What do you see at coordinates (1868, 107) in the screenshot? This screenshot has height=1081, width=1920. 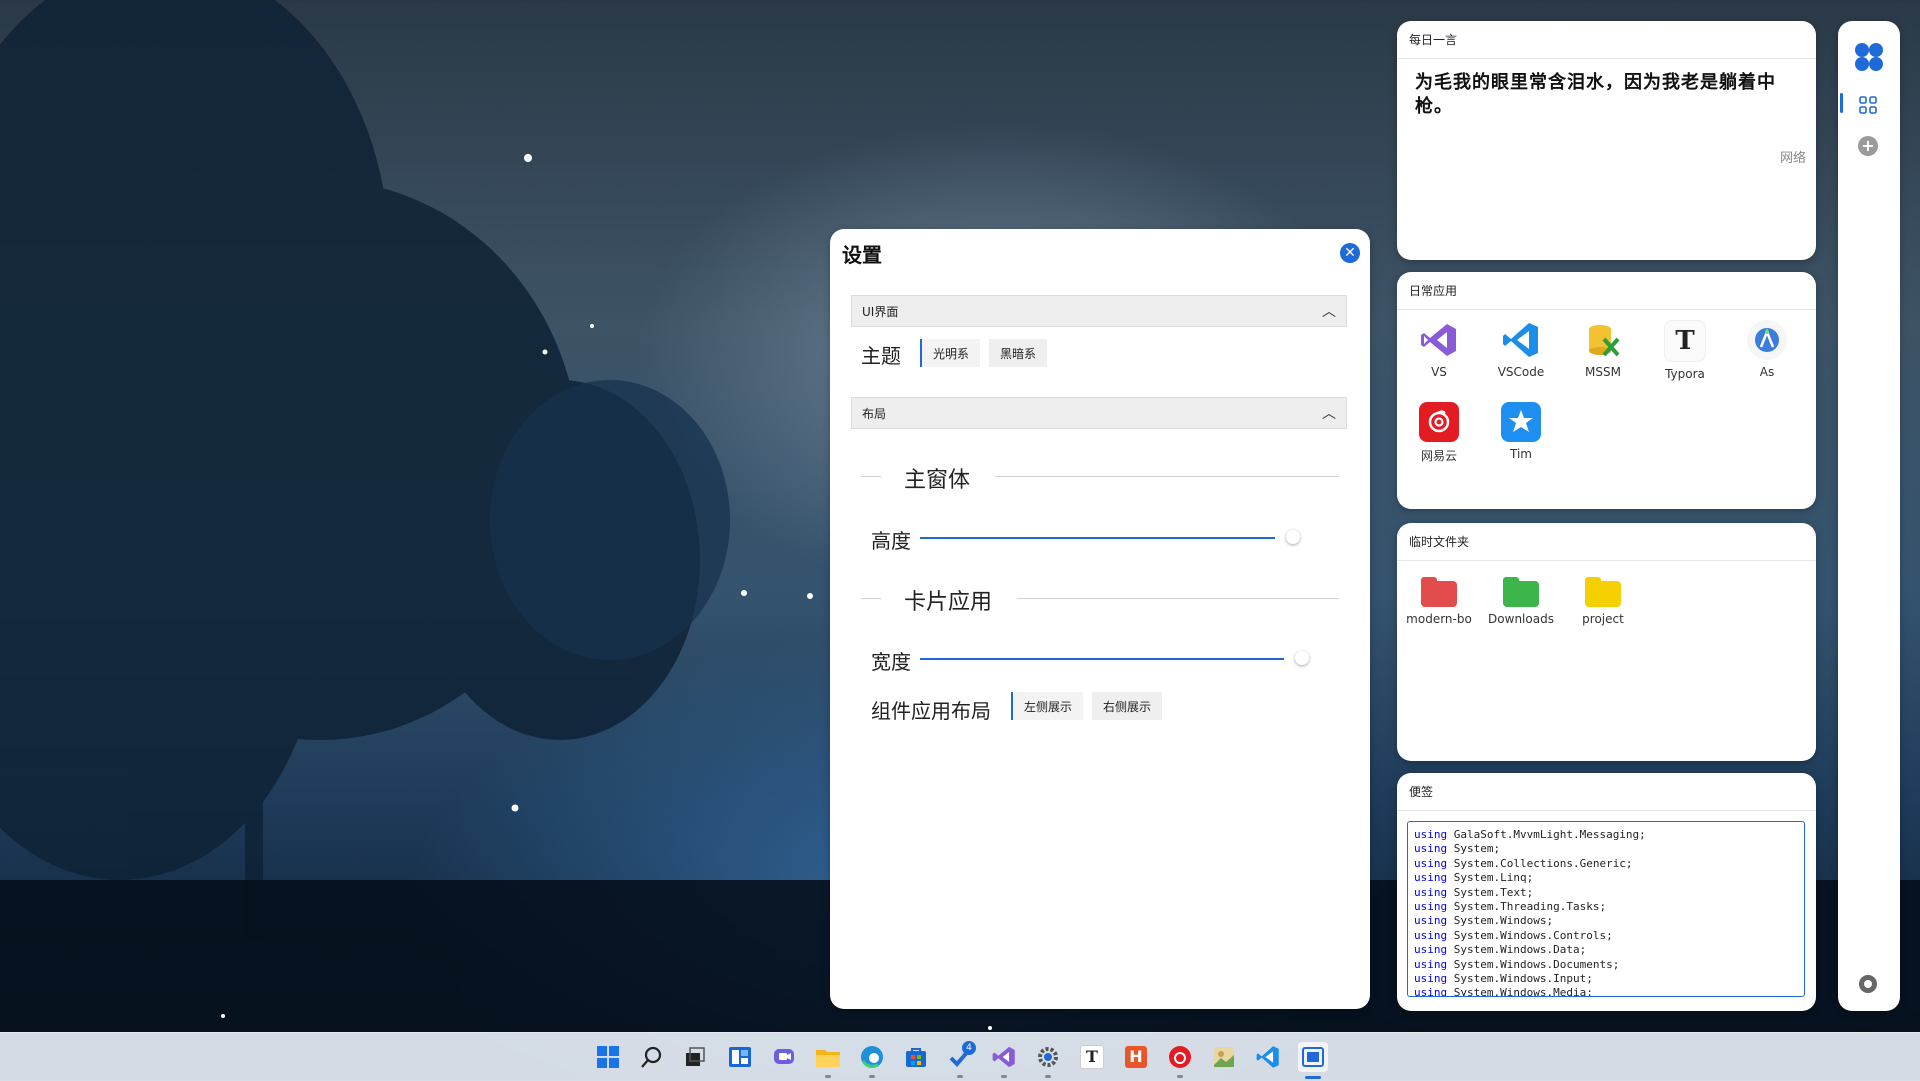 I see `grid-view-icon` at bounding box center [1868, 107].